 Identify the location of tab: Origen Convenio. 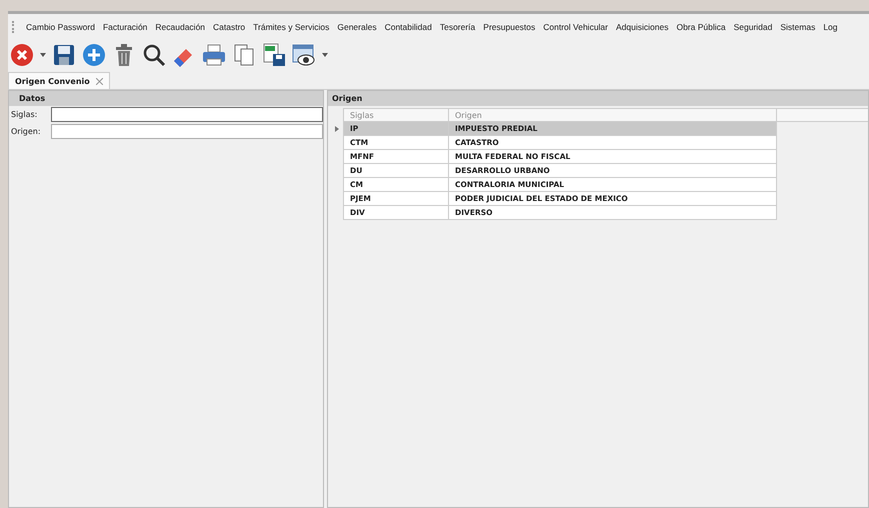
(59, 80).